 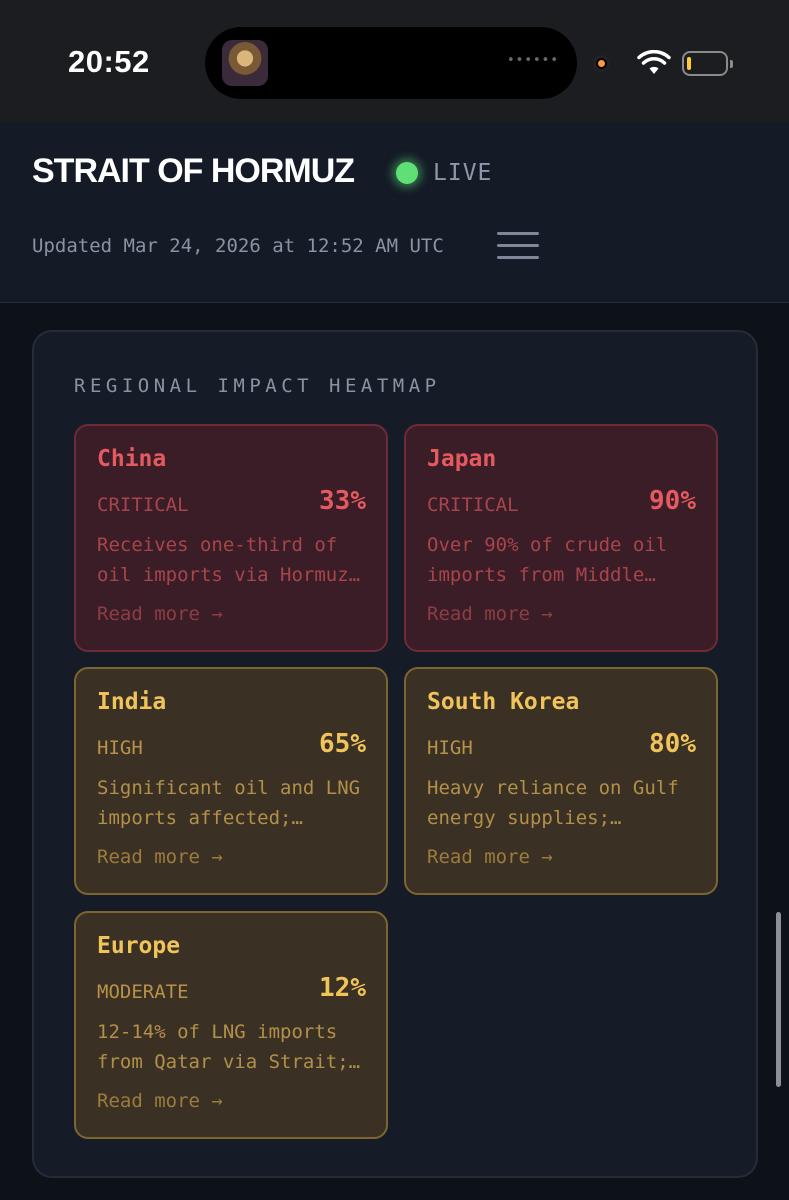 I want to click on region-name: India, so click(x=132, y=702).